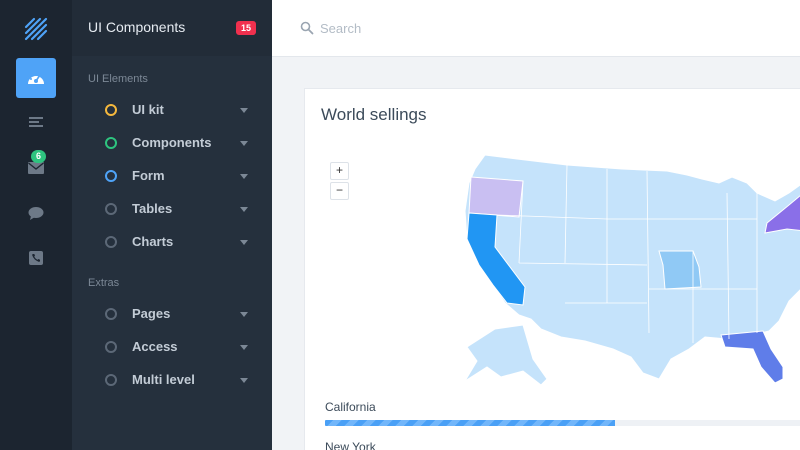 The height and width of the screenshot is (450, 800). Describe the element at coordinates (680, 270) in the screenshot. I see `map-region-missouri` at that location.